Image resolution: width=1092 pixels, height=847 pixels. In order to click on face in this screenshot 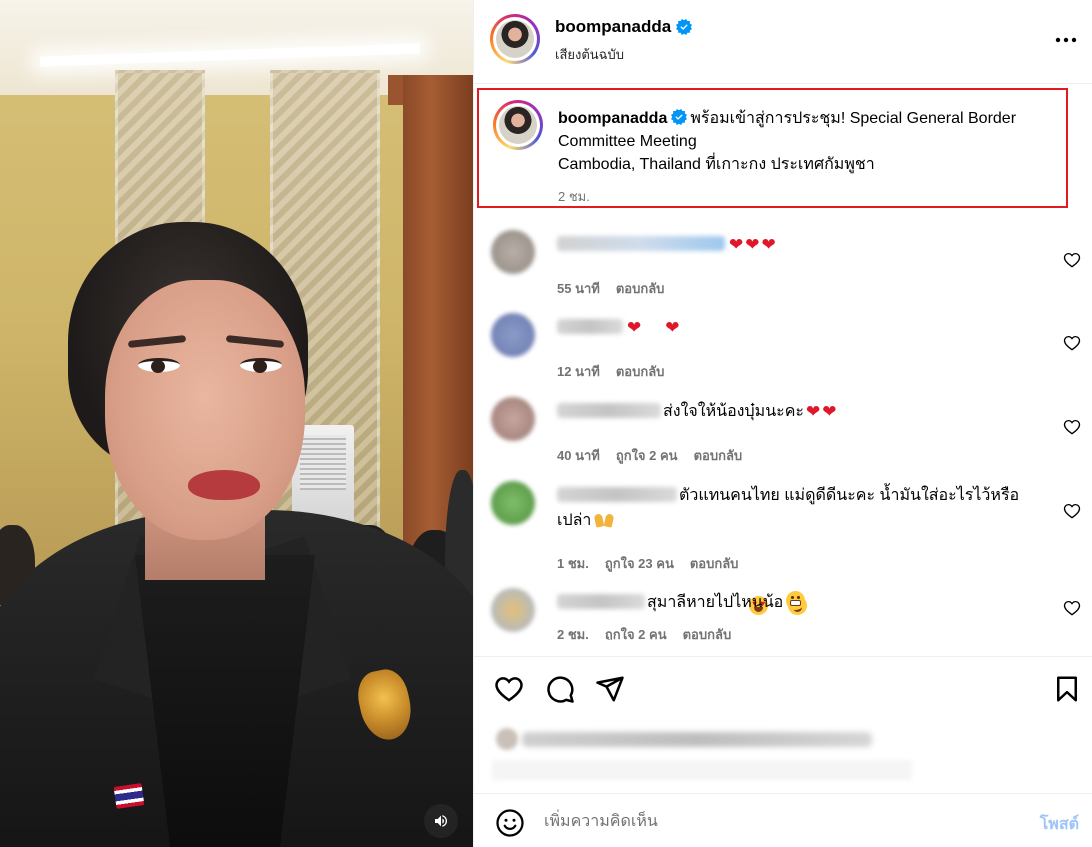, I will do `click(205, 410)`.